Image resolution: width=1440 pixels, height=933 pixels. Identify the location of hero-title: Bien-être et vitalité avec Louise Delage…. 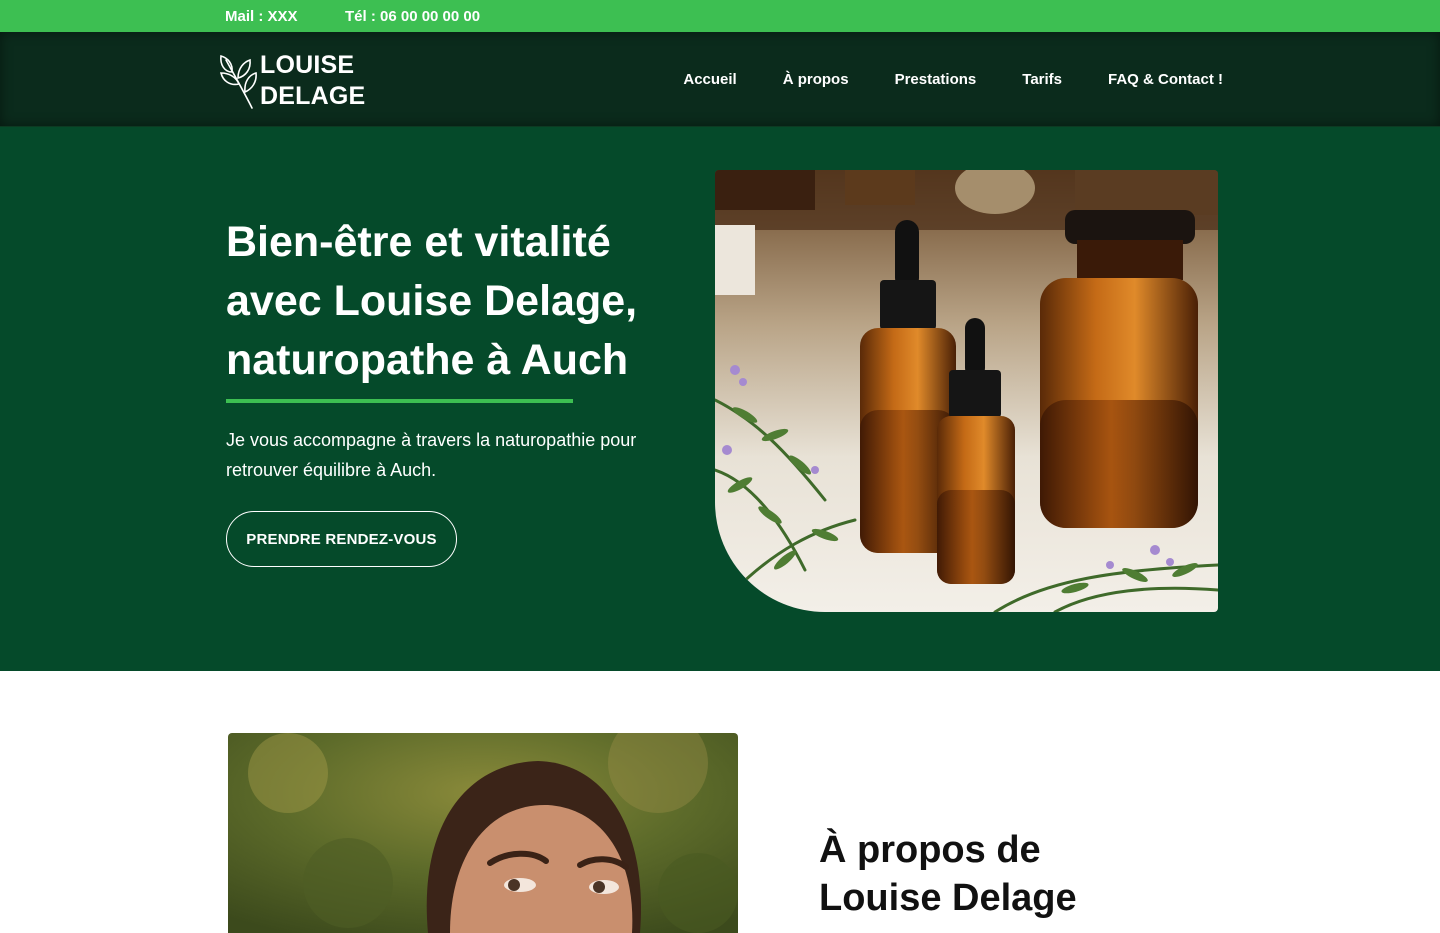
(432, 301).